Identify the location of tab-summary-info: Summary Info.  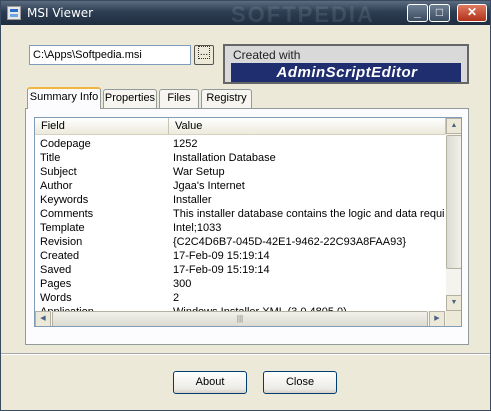
(64, 98).